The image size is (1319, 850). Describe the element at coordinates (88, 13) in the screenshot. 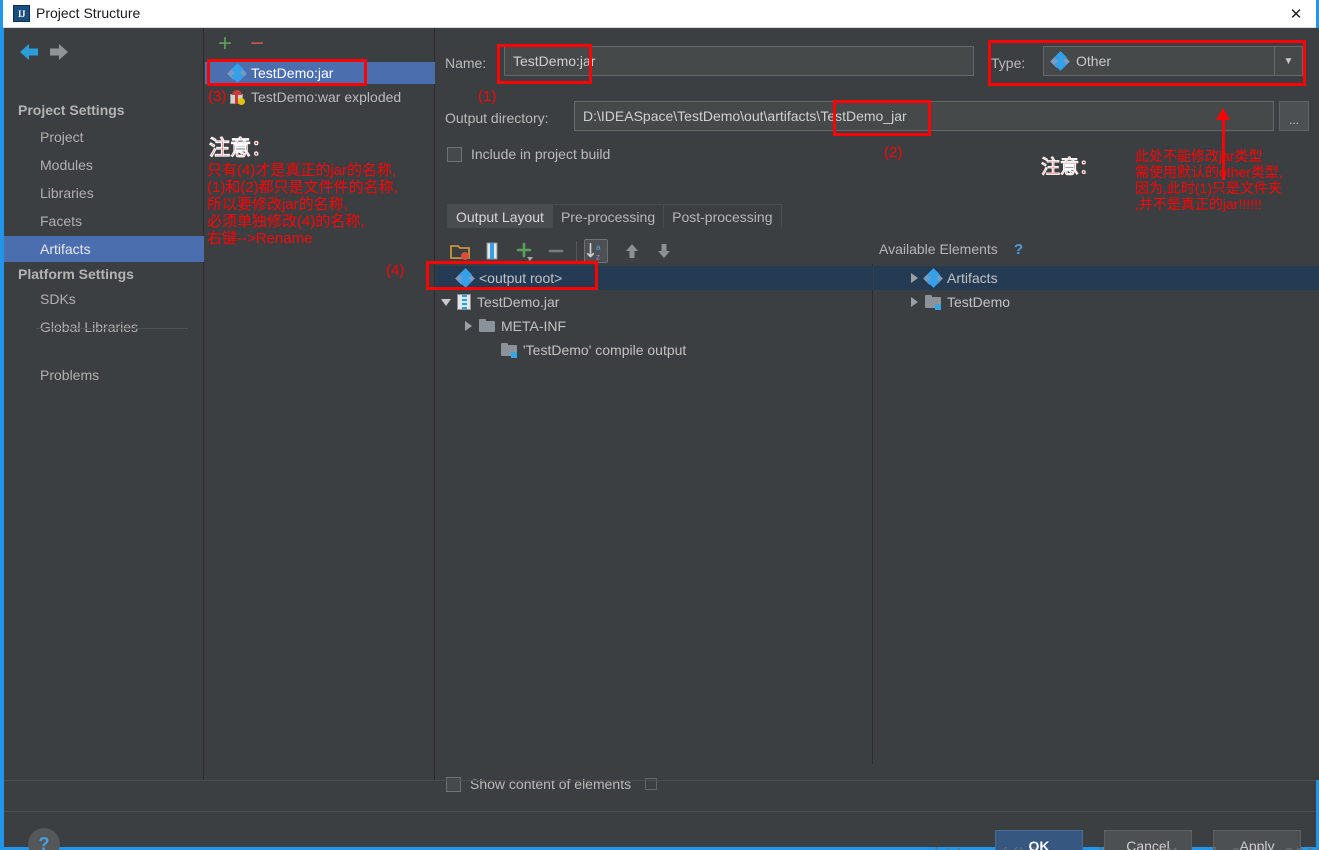

I see `window-title: Project Structure` at that location.